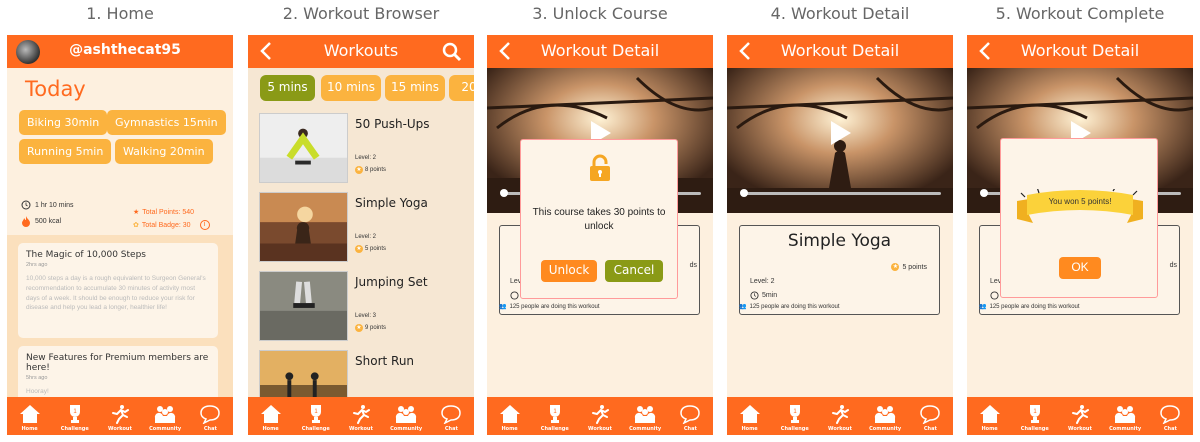  What do you see at coordinates (55, 89) in the screenshot?
I see `today-heading: Today` at bounding box center [55, 89].